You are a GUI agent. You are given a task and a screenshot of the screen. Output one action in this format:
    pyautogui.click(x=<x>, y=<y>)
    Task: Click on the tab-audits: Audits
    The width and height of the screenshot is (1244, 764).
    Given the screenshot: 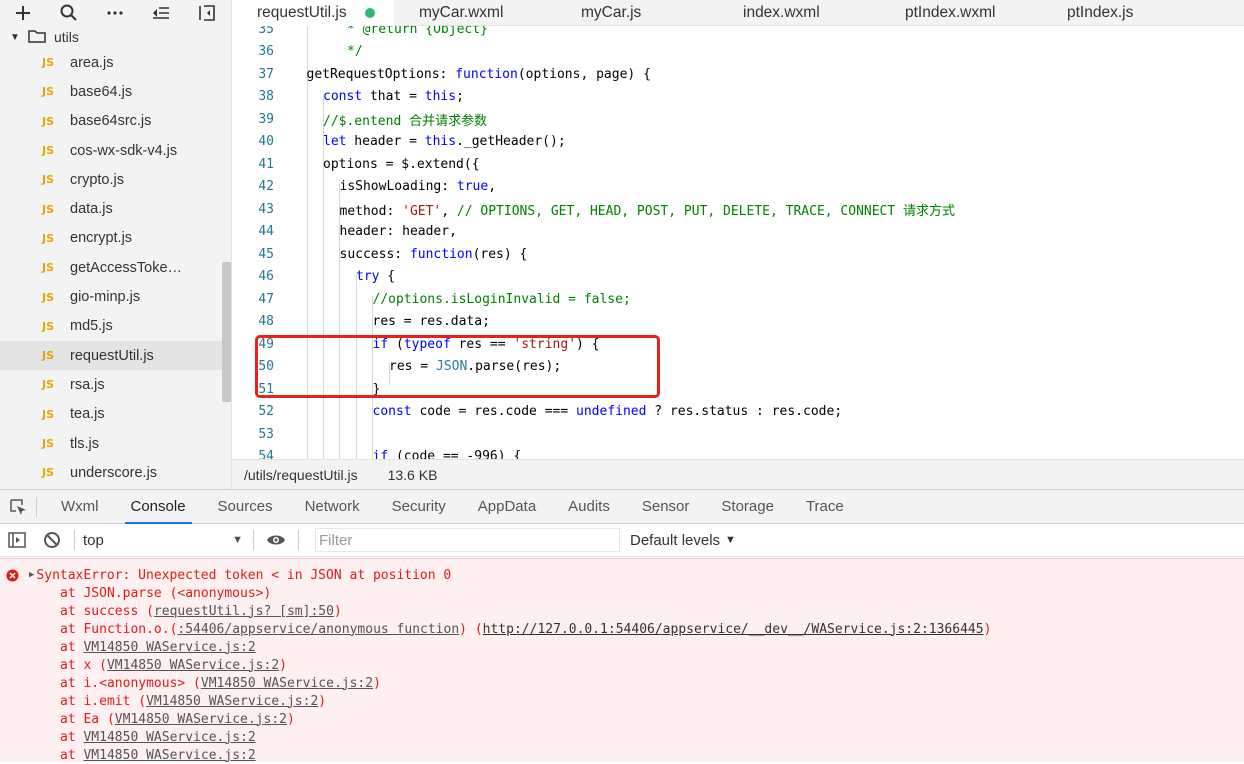 What is the action you would take?
    pyautogui.click(x=589, y=507)
    